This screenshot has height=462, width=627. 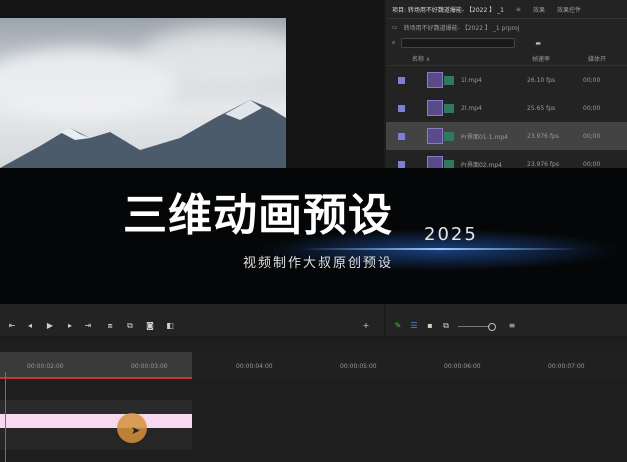 What do you see at coordinates (70, 326) in the screenshot?
I see `step-forward-icon: ▸` at bounding box center [70, 326].